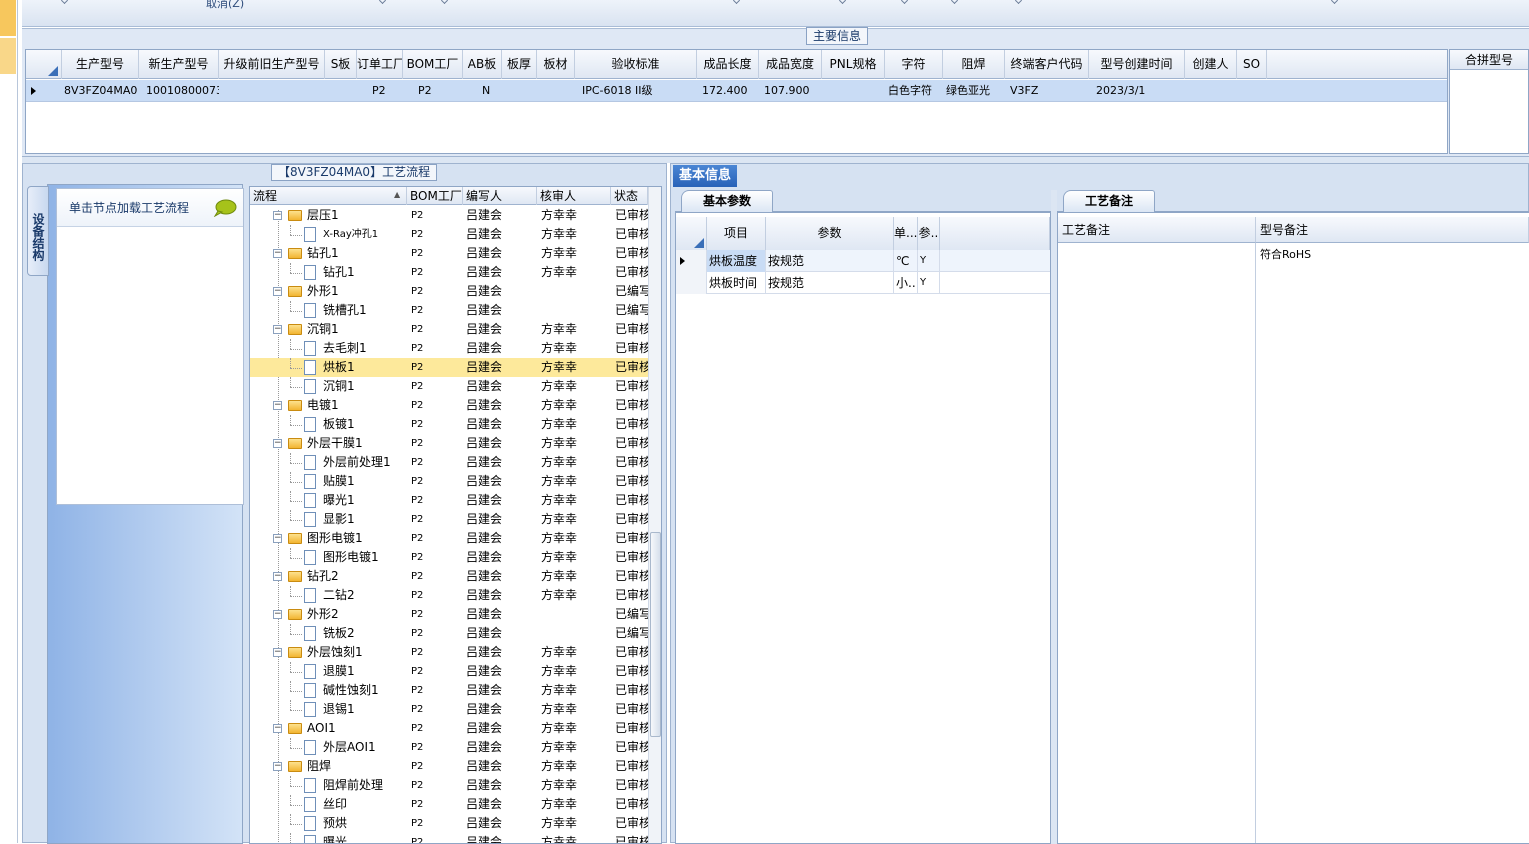  What do you see at coordinates (736, 233) in the screenshot?
I see `column-header: 项目` at bounding box center [736, 233].